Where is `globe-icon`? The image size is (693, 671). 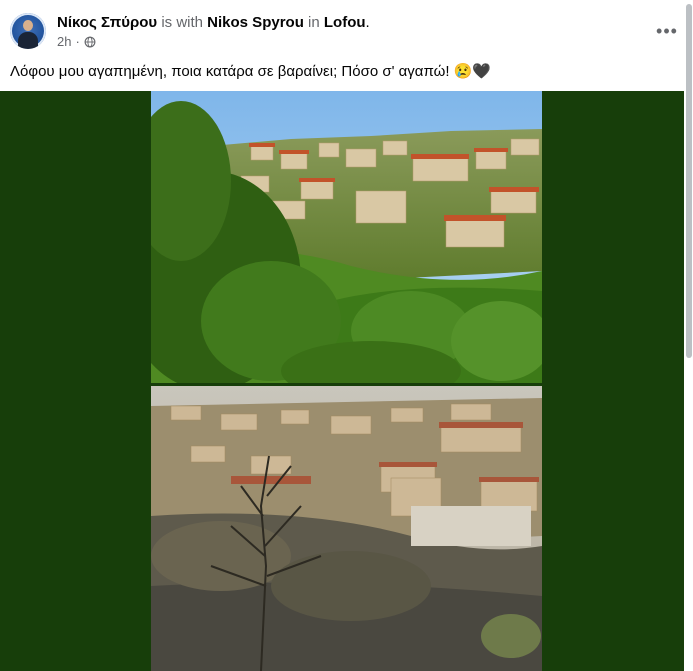
globe-icon is located at coordinates (90, 42).